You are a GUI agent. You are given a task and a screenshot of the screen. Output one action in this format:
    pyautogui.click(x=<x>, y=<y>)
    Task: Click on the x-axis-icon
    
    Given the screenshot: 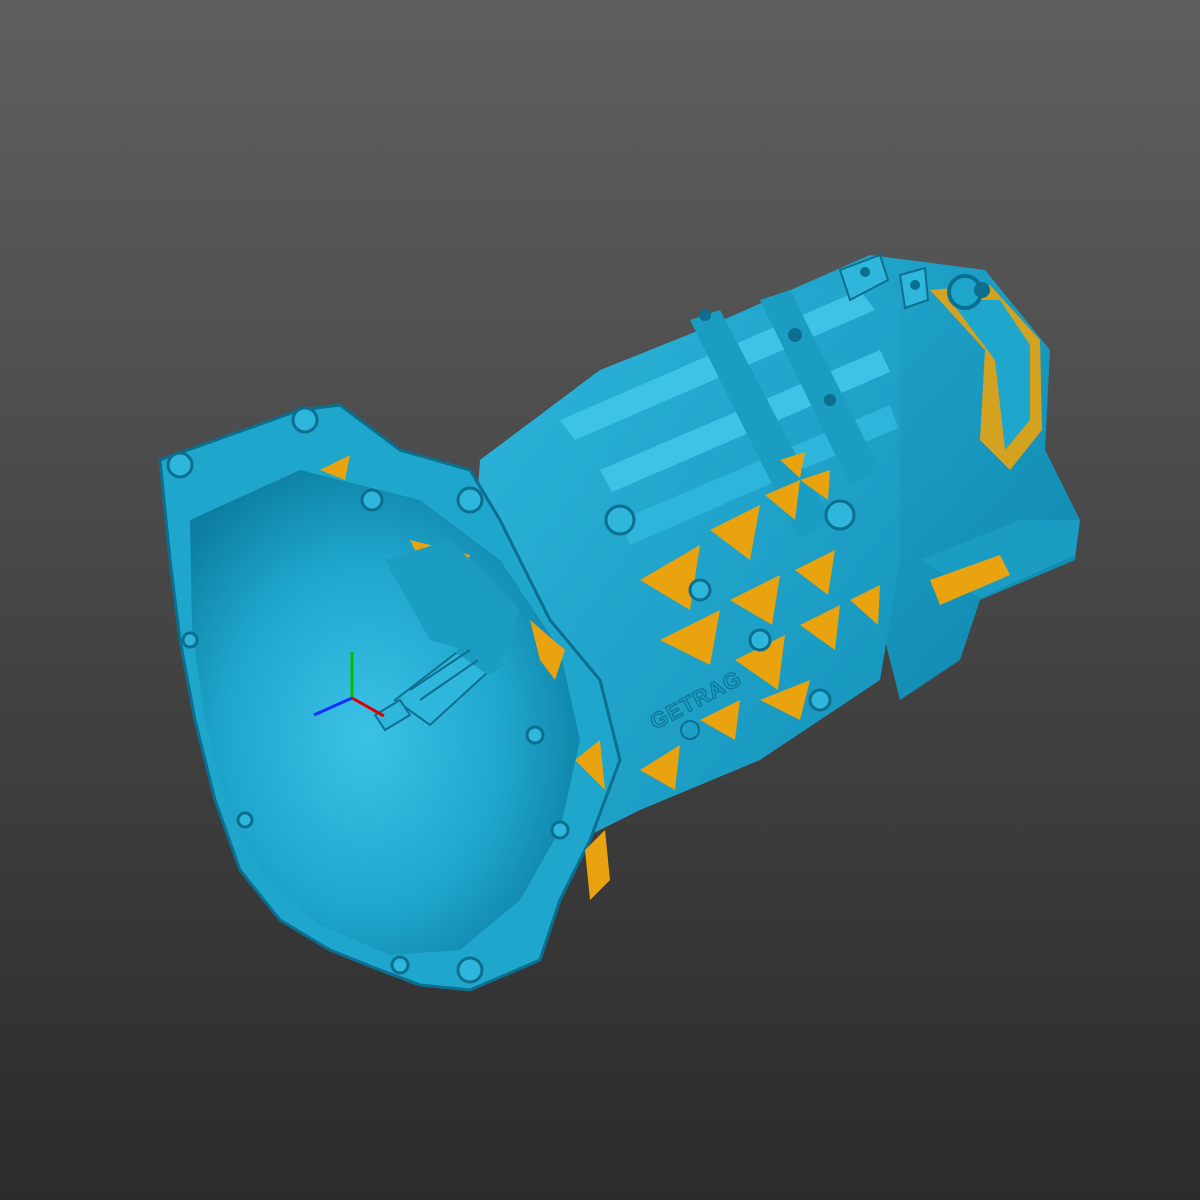 What is the action you would take?
    pyautogui.click(x=368, y=707)
    